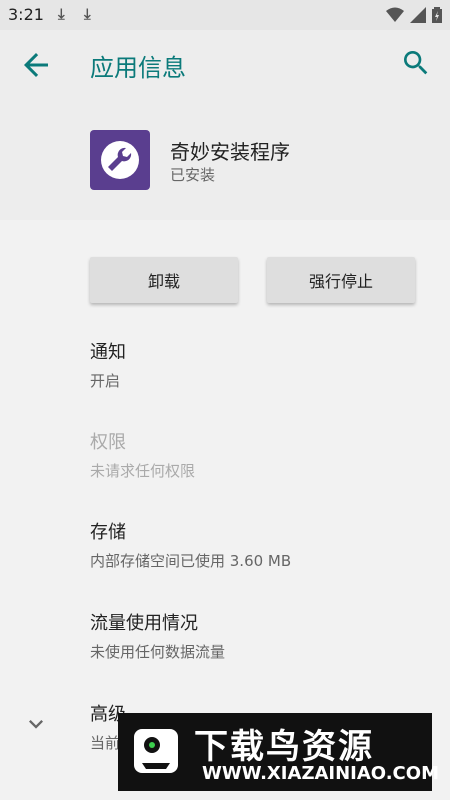 The height and width of the screenshot is (800, 450). Describe the element at coordinates (164, 280) in the screenshot. I see `uninstall-button: 卸载` at that location.